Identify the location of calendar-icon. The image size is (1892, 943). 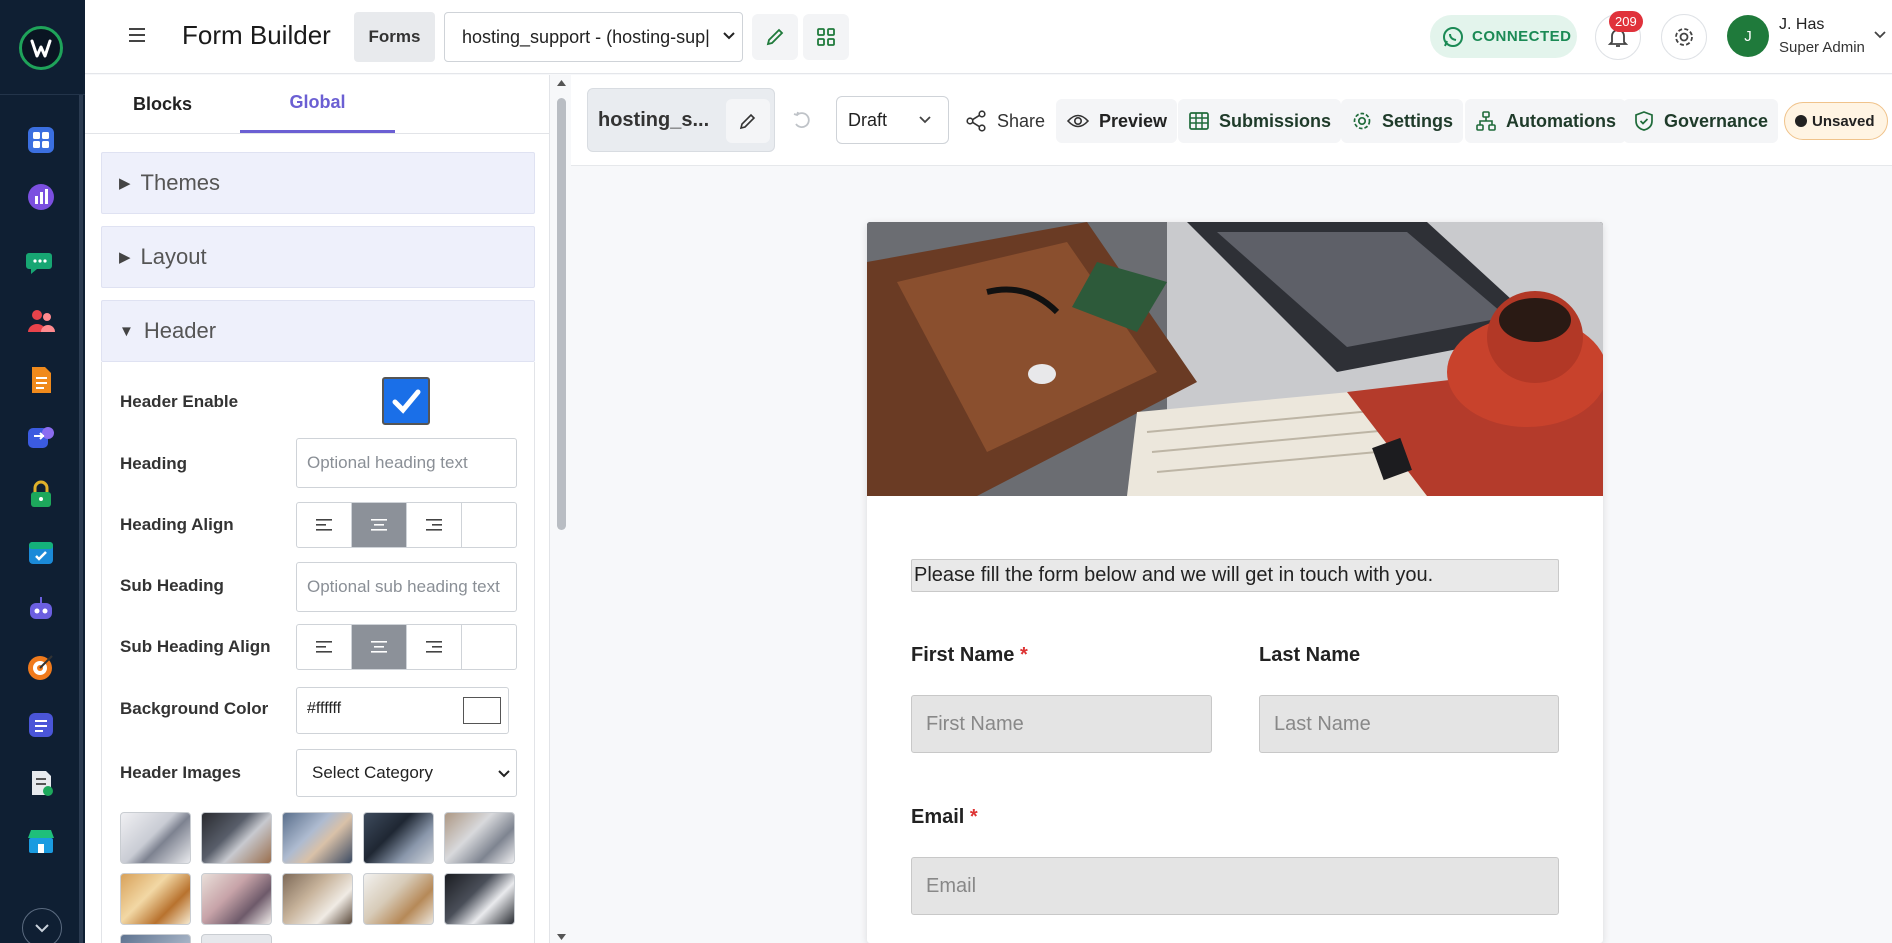
(41, 552).